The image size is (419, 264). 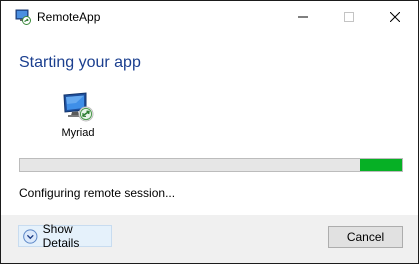 What do you see at coordinates (211, 165) in the screenshot?
I see `progress-bar` at bounding box center [211, 165].